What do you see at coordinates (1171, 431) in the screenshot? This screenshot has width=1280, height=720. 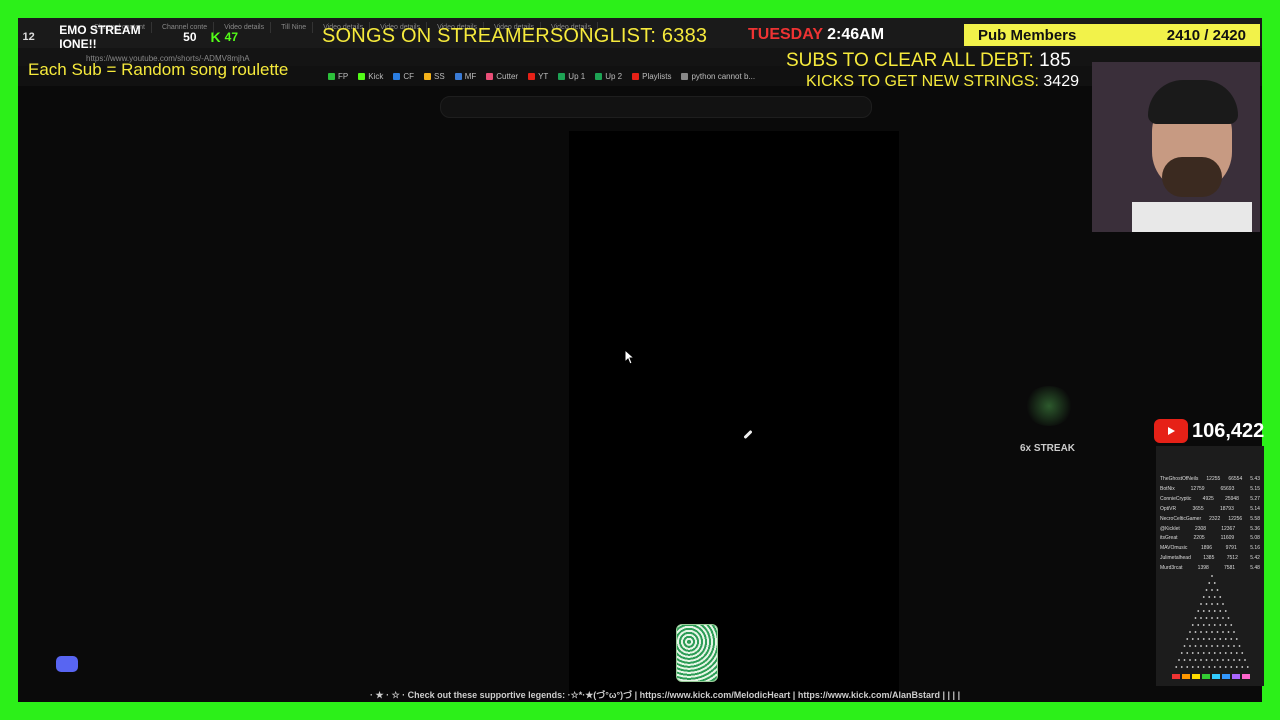 I see `youtube-icon` at bounding box center [1171, 431].